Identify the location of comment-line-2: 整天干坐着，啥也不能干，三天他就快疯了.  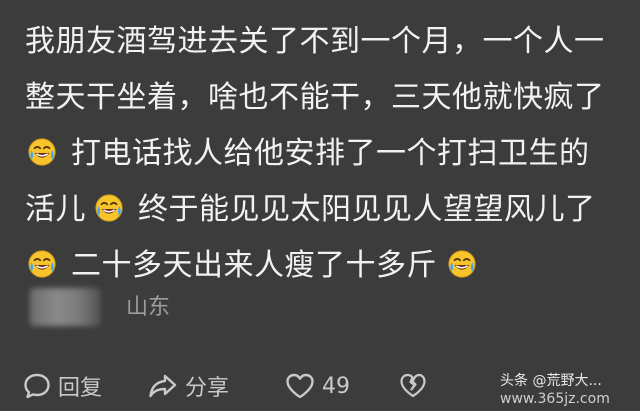
(315, 97).